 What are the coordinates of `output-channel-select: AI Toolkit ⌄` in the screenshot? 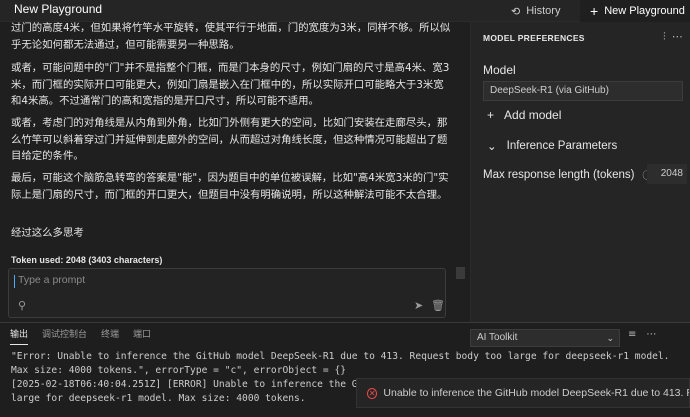 It's located at (545, 338).